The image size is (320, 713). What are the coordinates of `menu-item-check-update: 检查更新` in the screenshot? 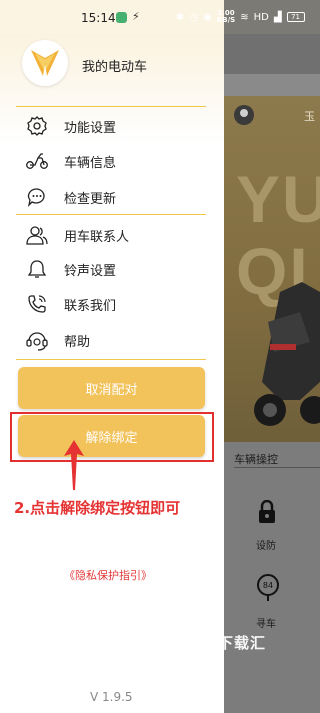 It's located at (111, 197).